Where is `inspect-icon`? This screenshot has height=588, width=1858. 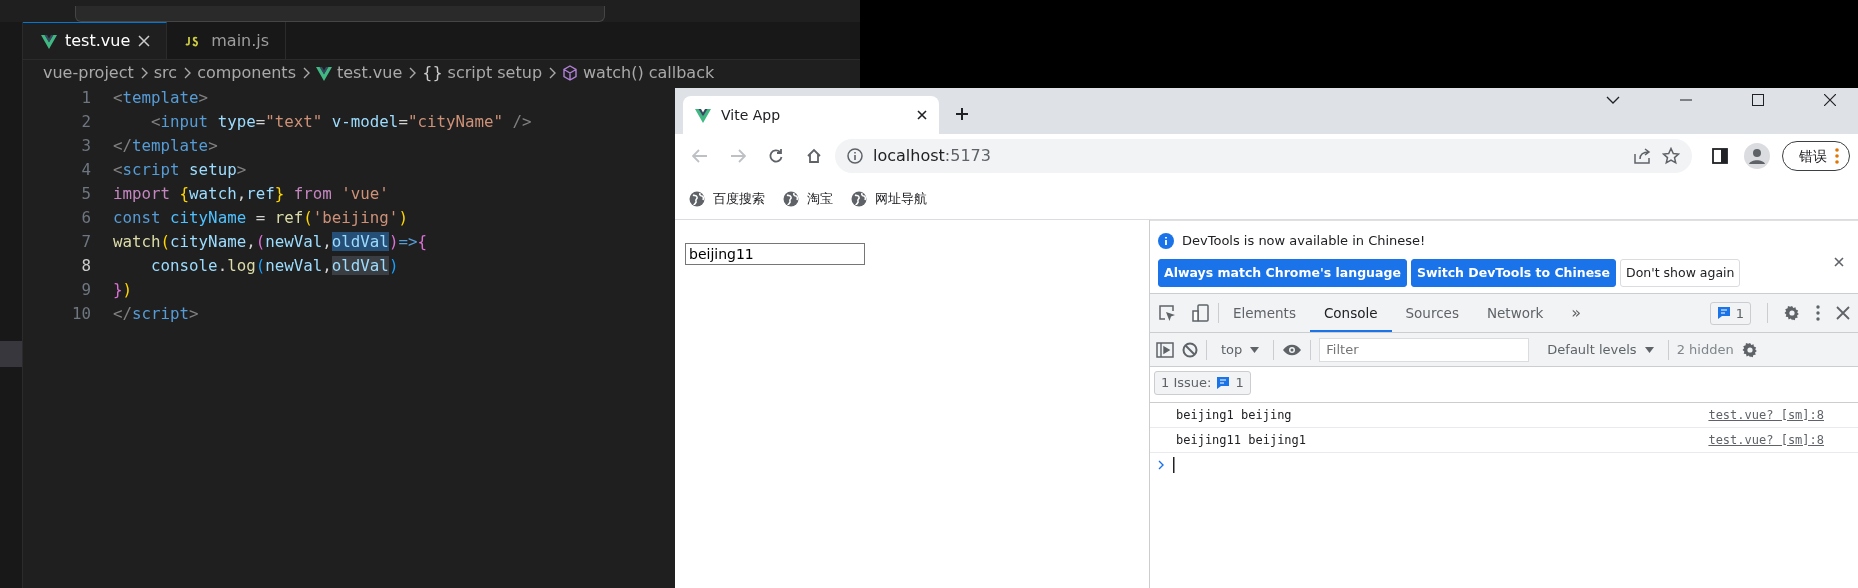 inspect-icon is located at coordinates (1167, 313).